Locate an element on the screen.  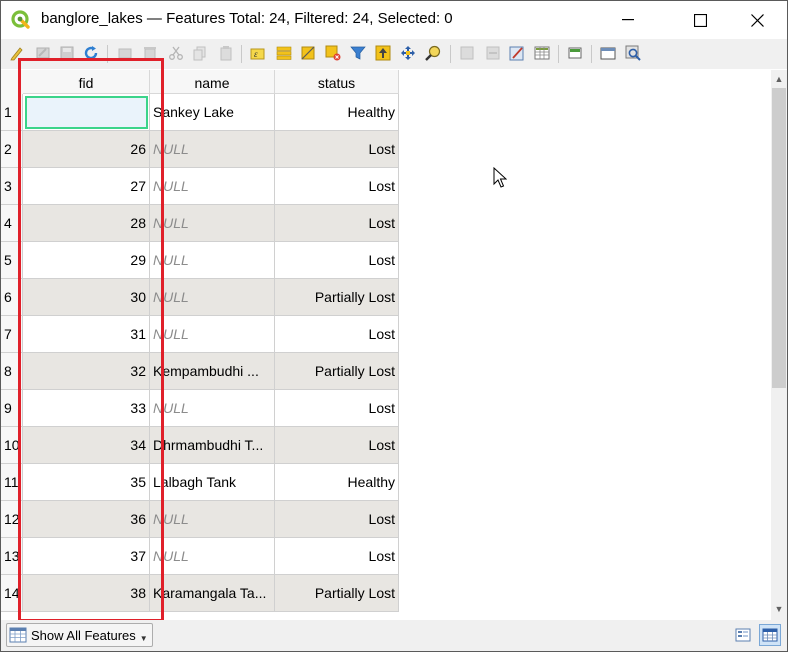
delete-feature-icon is located at coordinates (150, 53).